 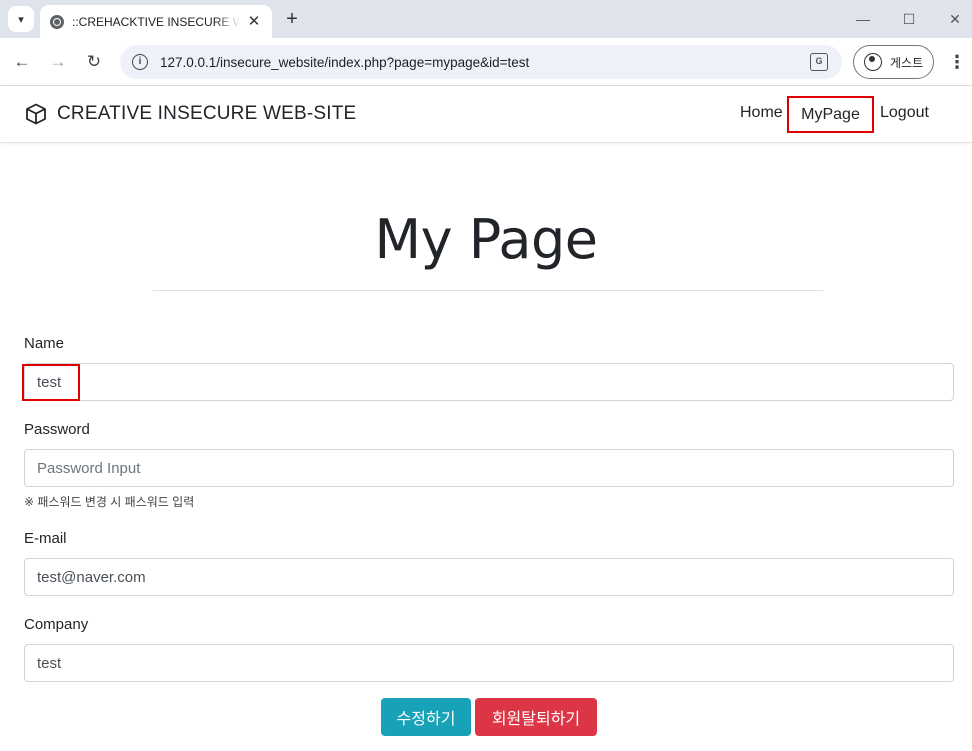 What do you see at coordinates (426, 717) in the screenshot?
I see `edit-button: 수정하기` at bounding box center [426, 717].